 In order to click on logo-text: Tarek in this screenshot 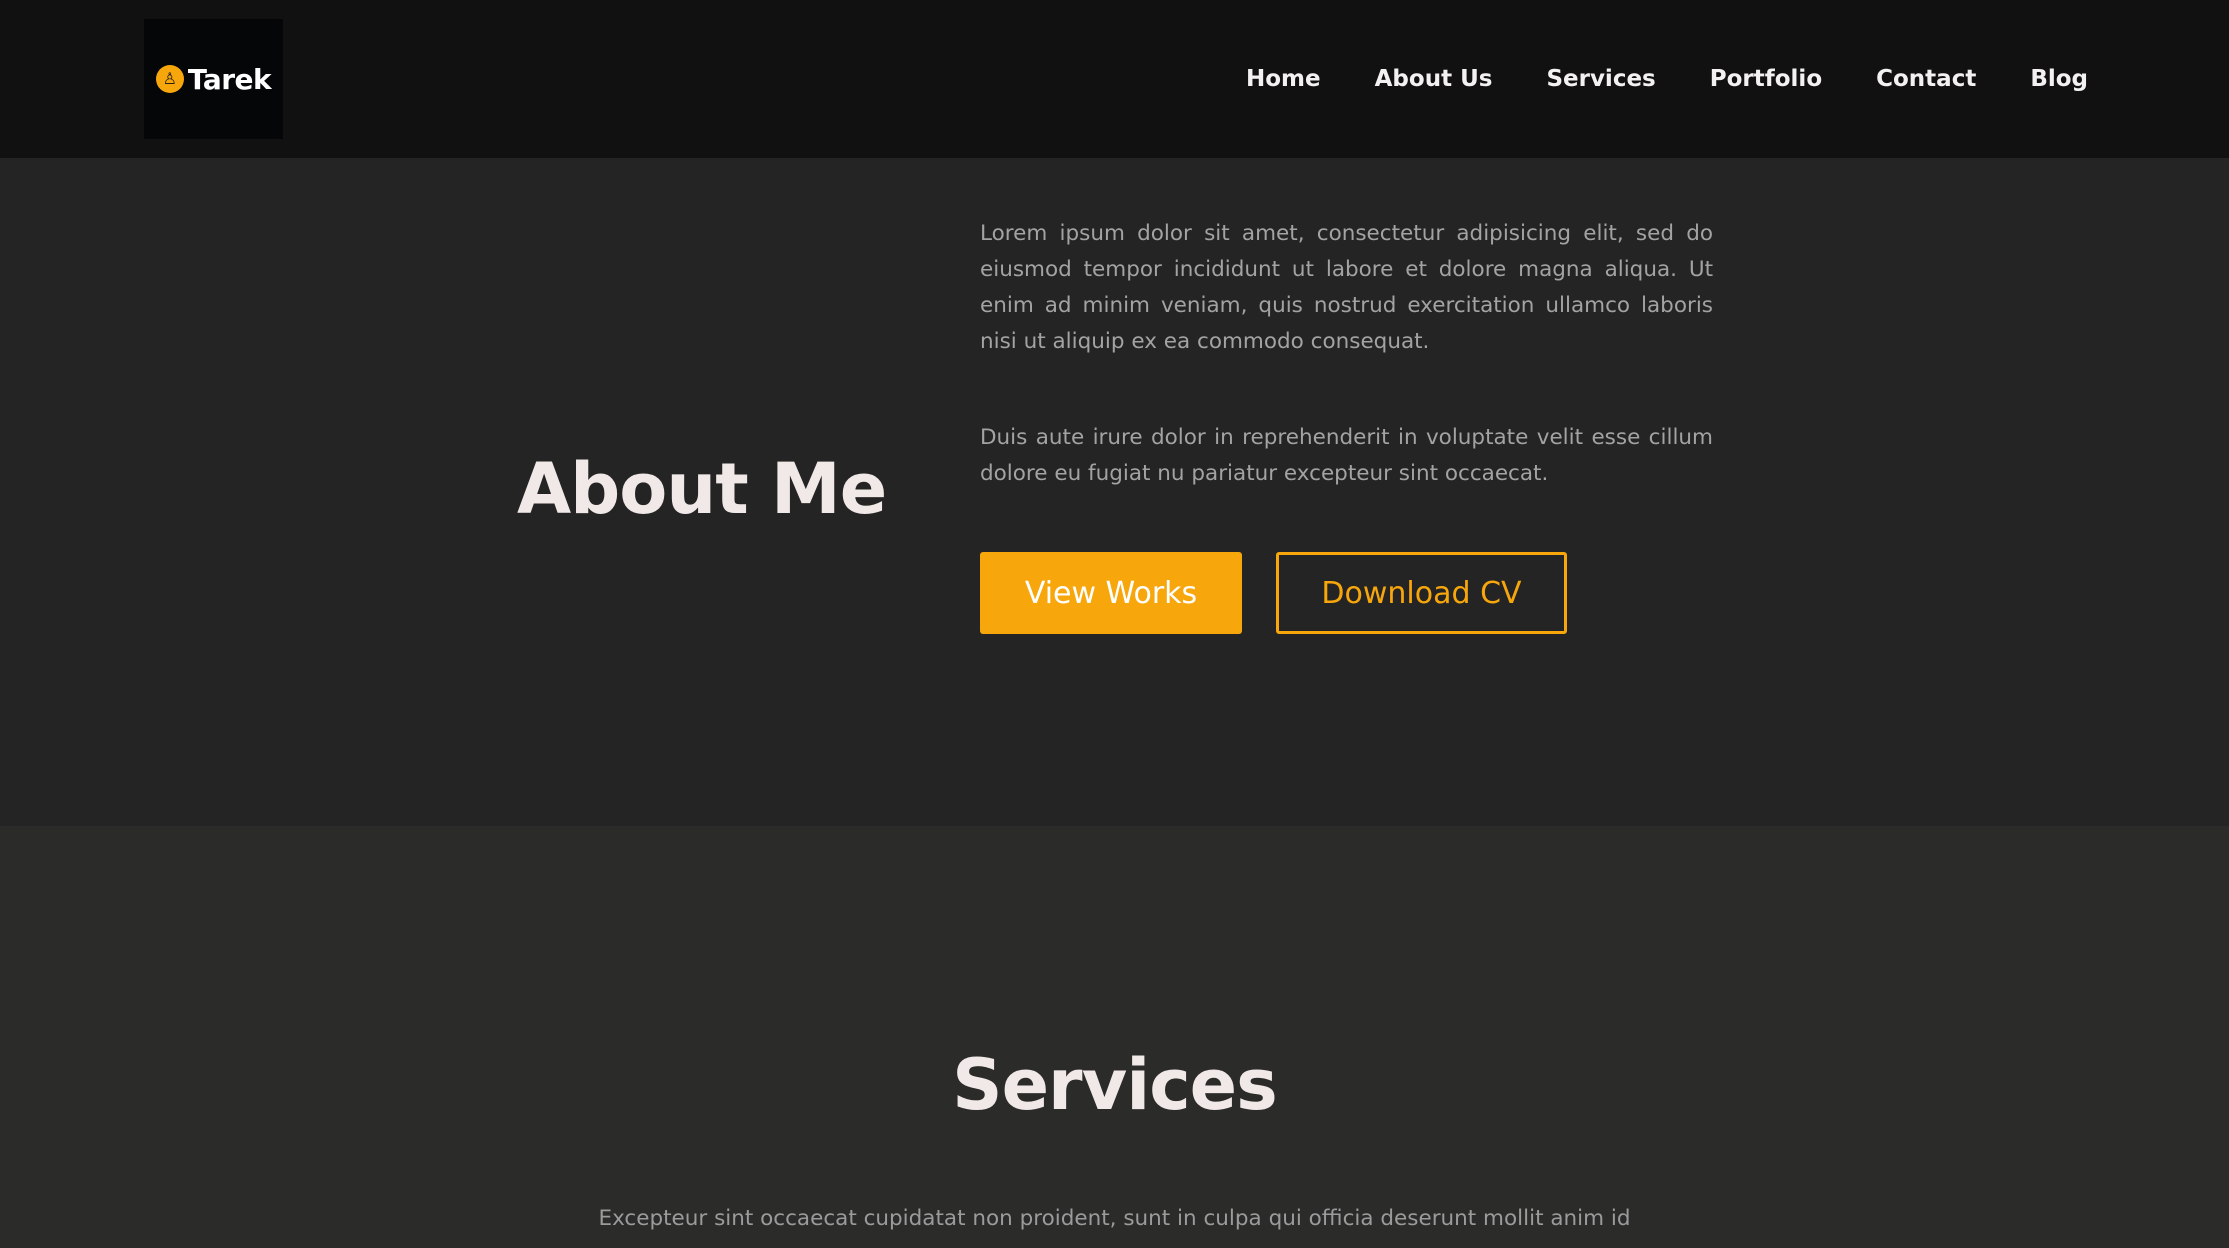, I will do `click(229, 79)`.